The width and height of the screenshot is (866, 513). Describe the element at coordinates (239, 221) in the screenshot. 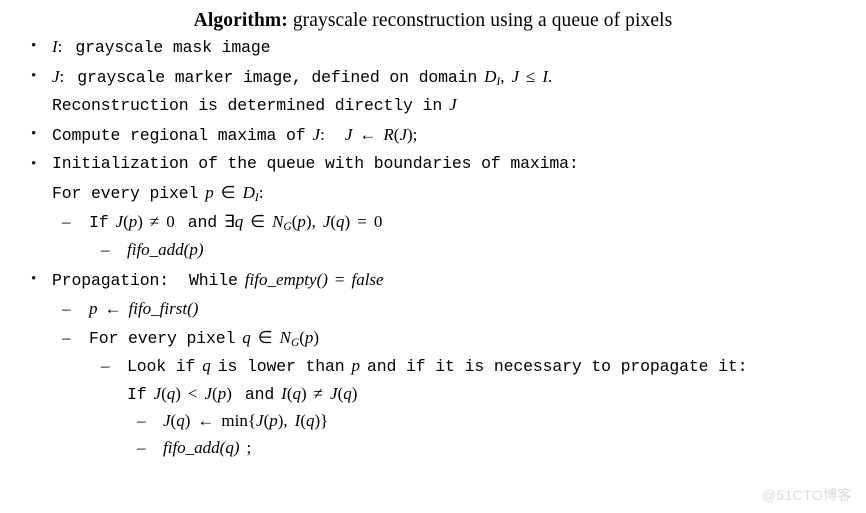

I see `exists-variable-q: q` at that location.